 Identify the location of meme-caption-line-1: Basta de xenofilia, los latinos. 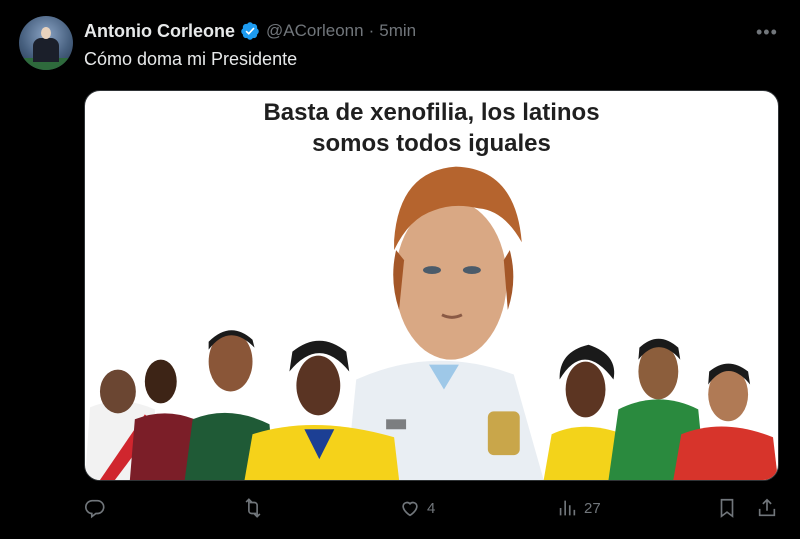
(431, 112).